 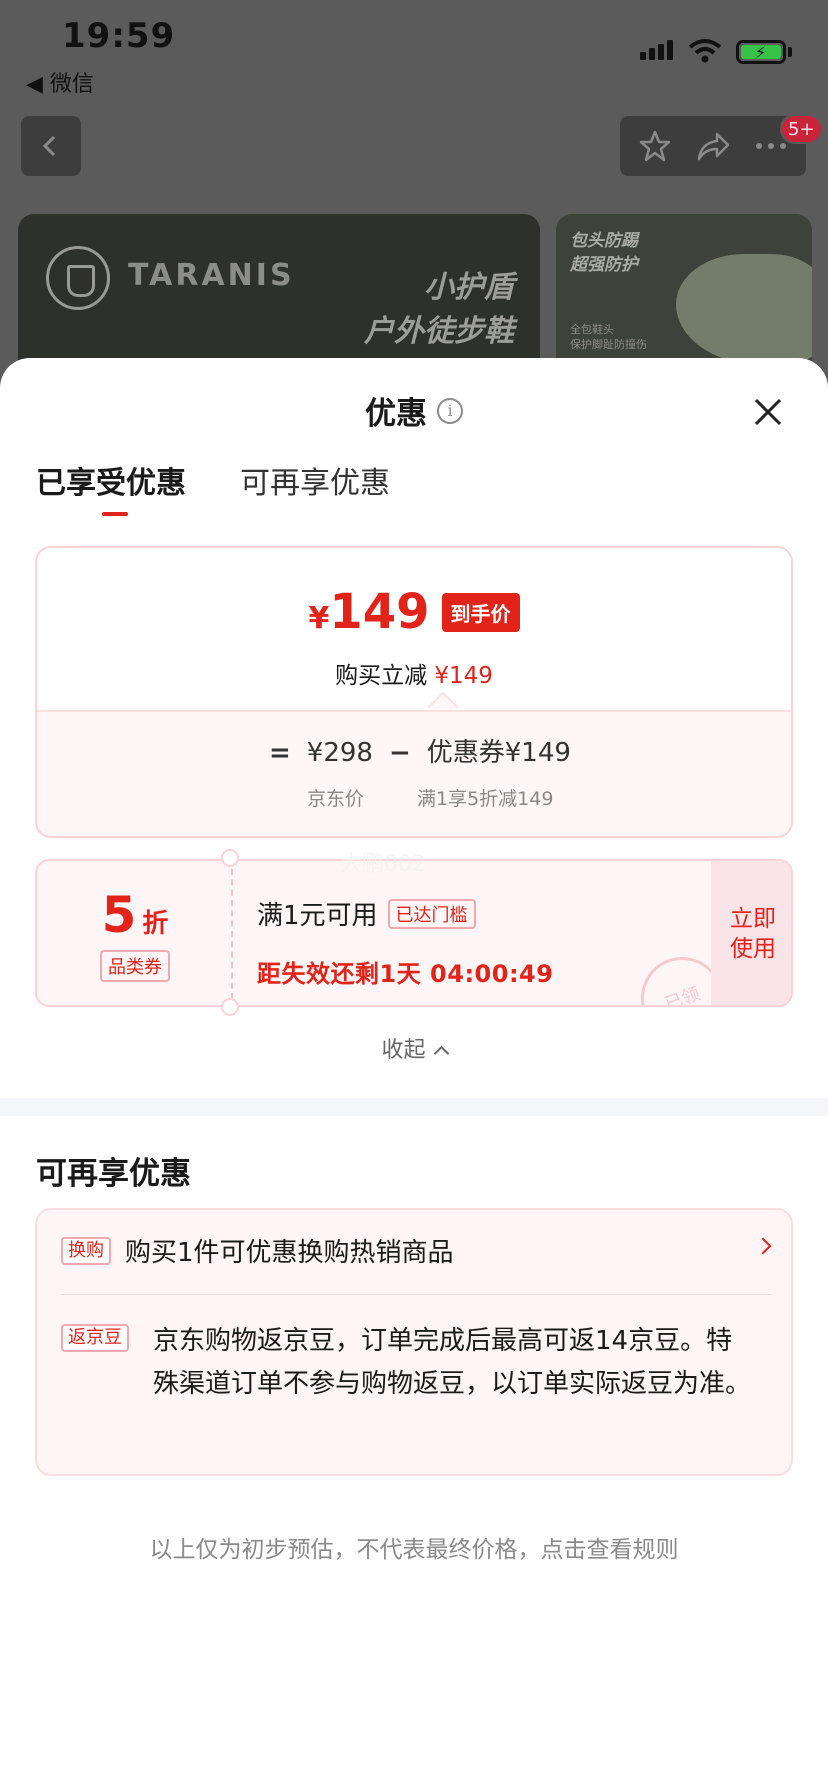 I want to click on watermark: 大鹏002, so click(x=383, y=864).